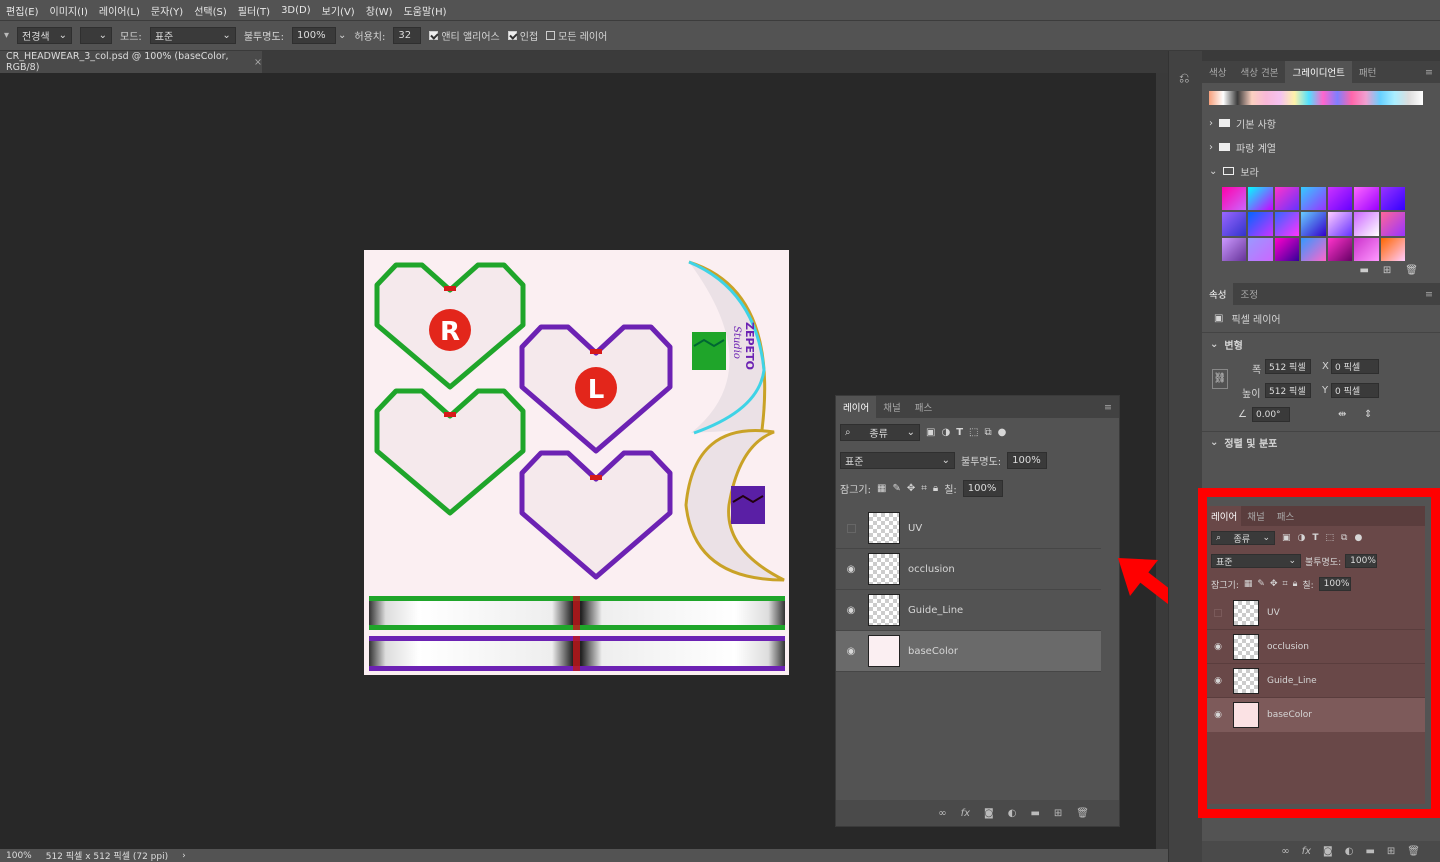  What do you see at coordinates (22, 10) in the screenshot?
I see `menu-edit: 편집(E)` at bounding box center [22, 10].